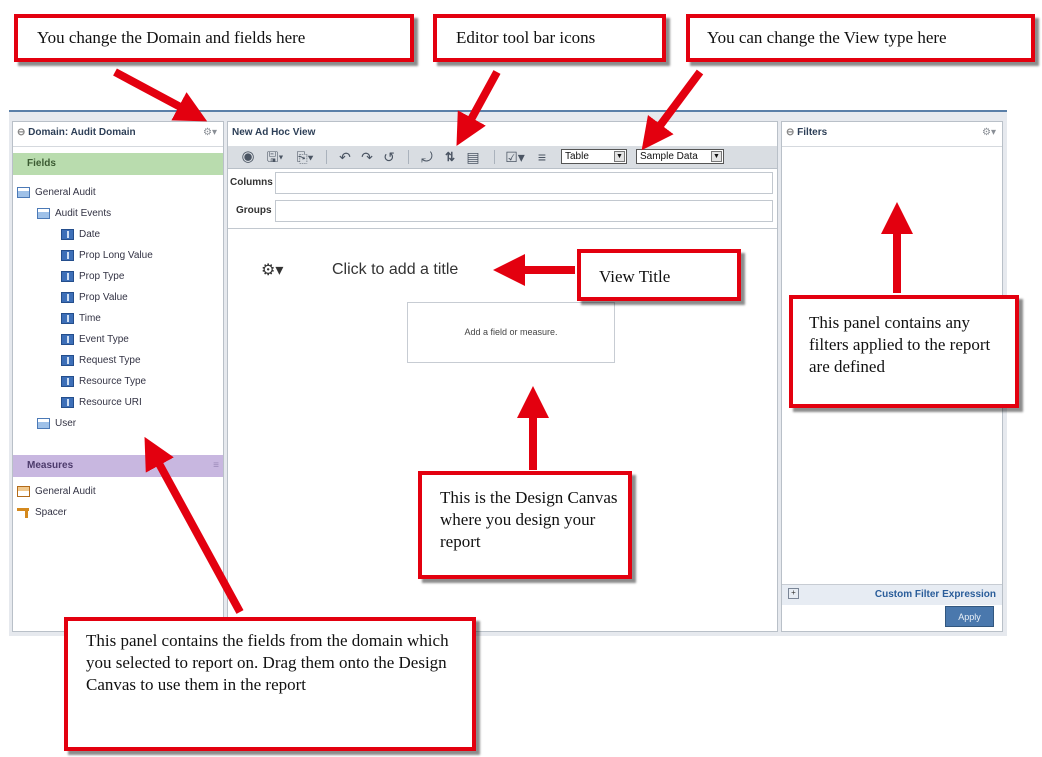  What do you see at coordinates (275, 157) in the screenshot?
I see `save-icon: 🖫▾` at bounding box center [275, 157].